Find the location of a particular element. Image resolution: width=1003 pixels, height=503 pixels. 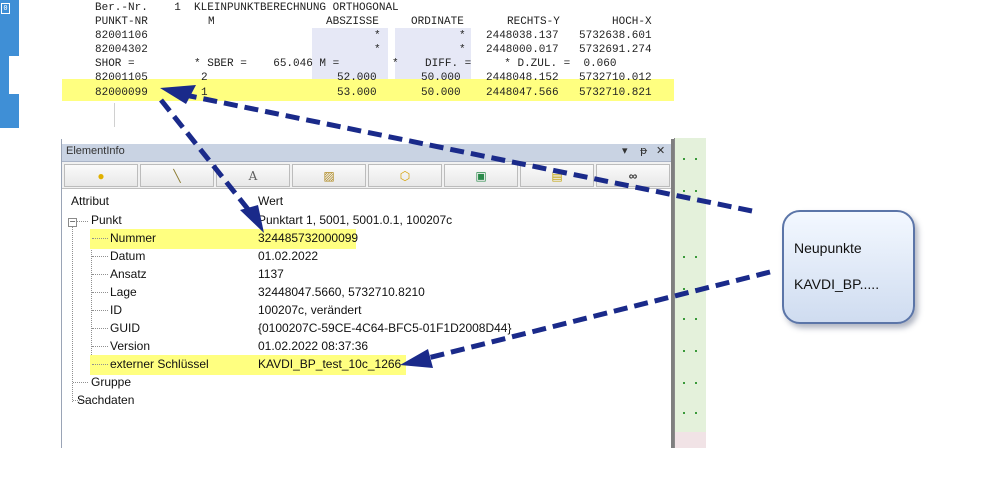

attribute-label: Version is located at coordinates (130, 346).